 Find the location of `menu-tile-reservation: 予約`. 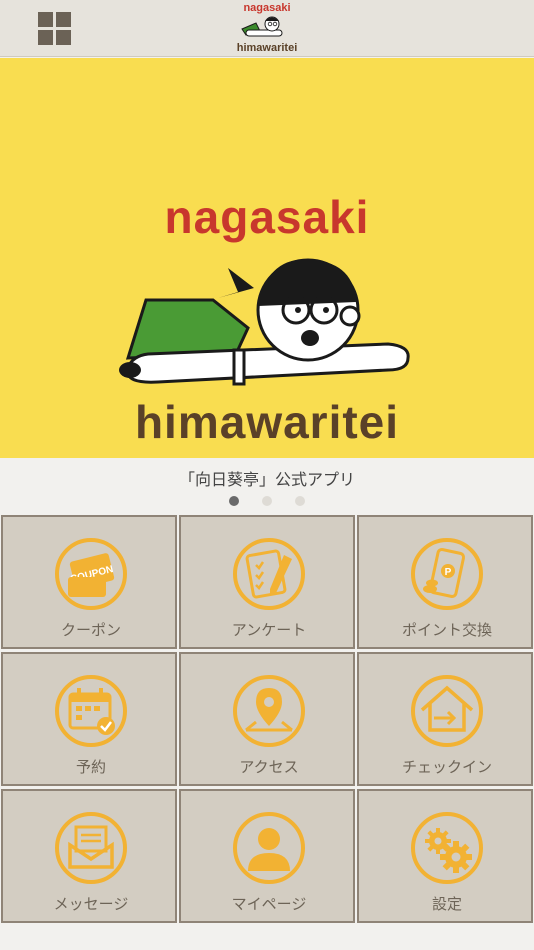

menu-tile-reservation: 予約 is located at coordinates (89, 719).